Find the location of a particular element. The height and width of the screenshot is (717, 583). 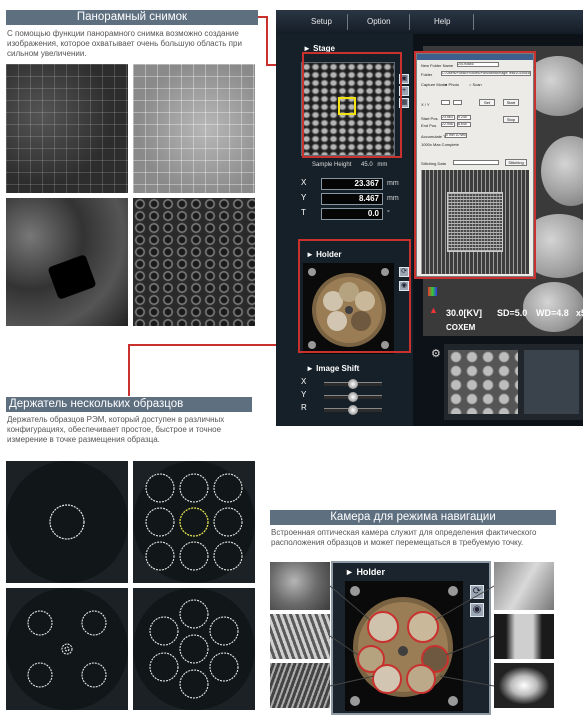

nav-connector-lines is located at coordinates (412, 636).